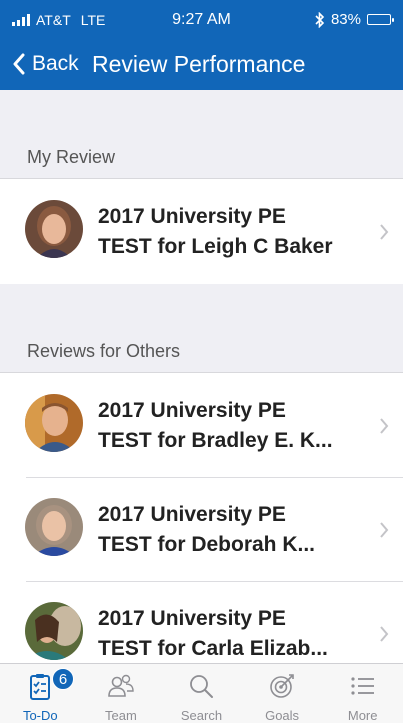 The width and height of the screenshot is (403, 723). I want to click on tab-team: Team, so click(121, 693).